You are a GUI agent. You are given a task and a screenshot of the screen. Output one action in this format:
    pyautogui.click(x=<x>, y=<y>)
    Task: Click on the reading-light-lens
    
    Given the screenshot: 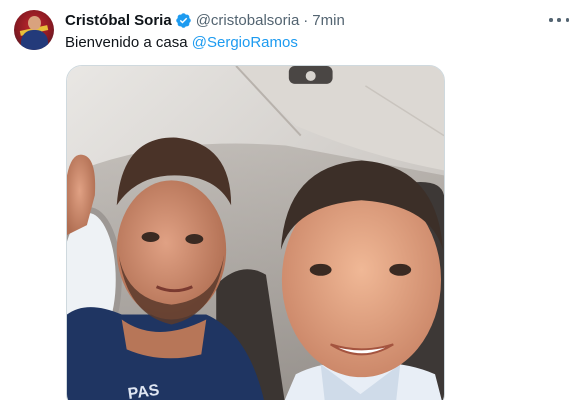 What is the action you would take?
    pyautogui.click(x=310, y=75)
    